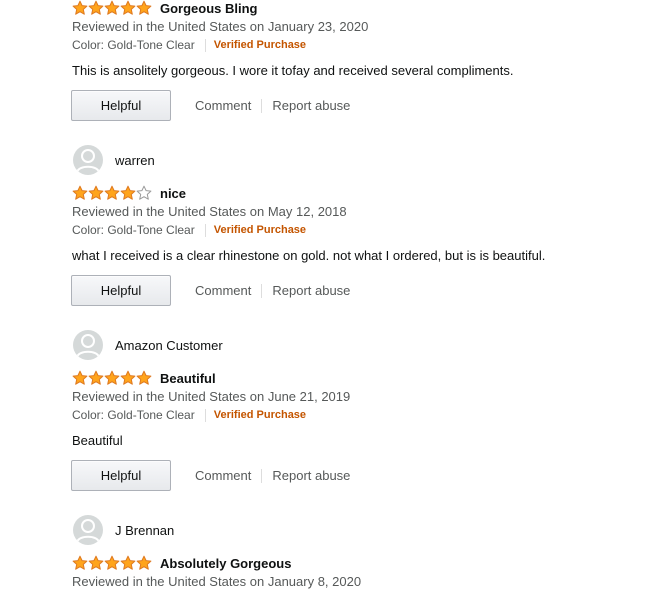 The image size is (647, 594). I want to click on rating-row: nice, so click(129, 193).